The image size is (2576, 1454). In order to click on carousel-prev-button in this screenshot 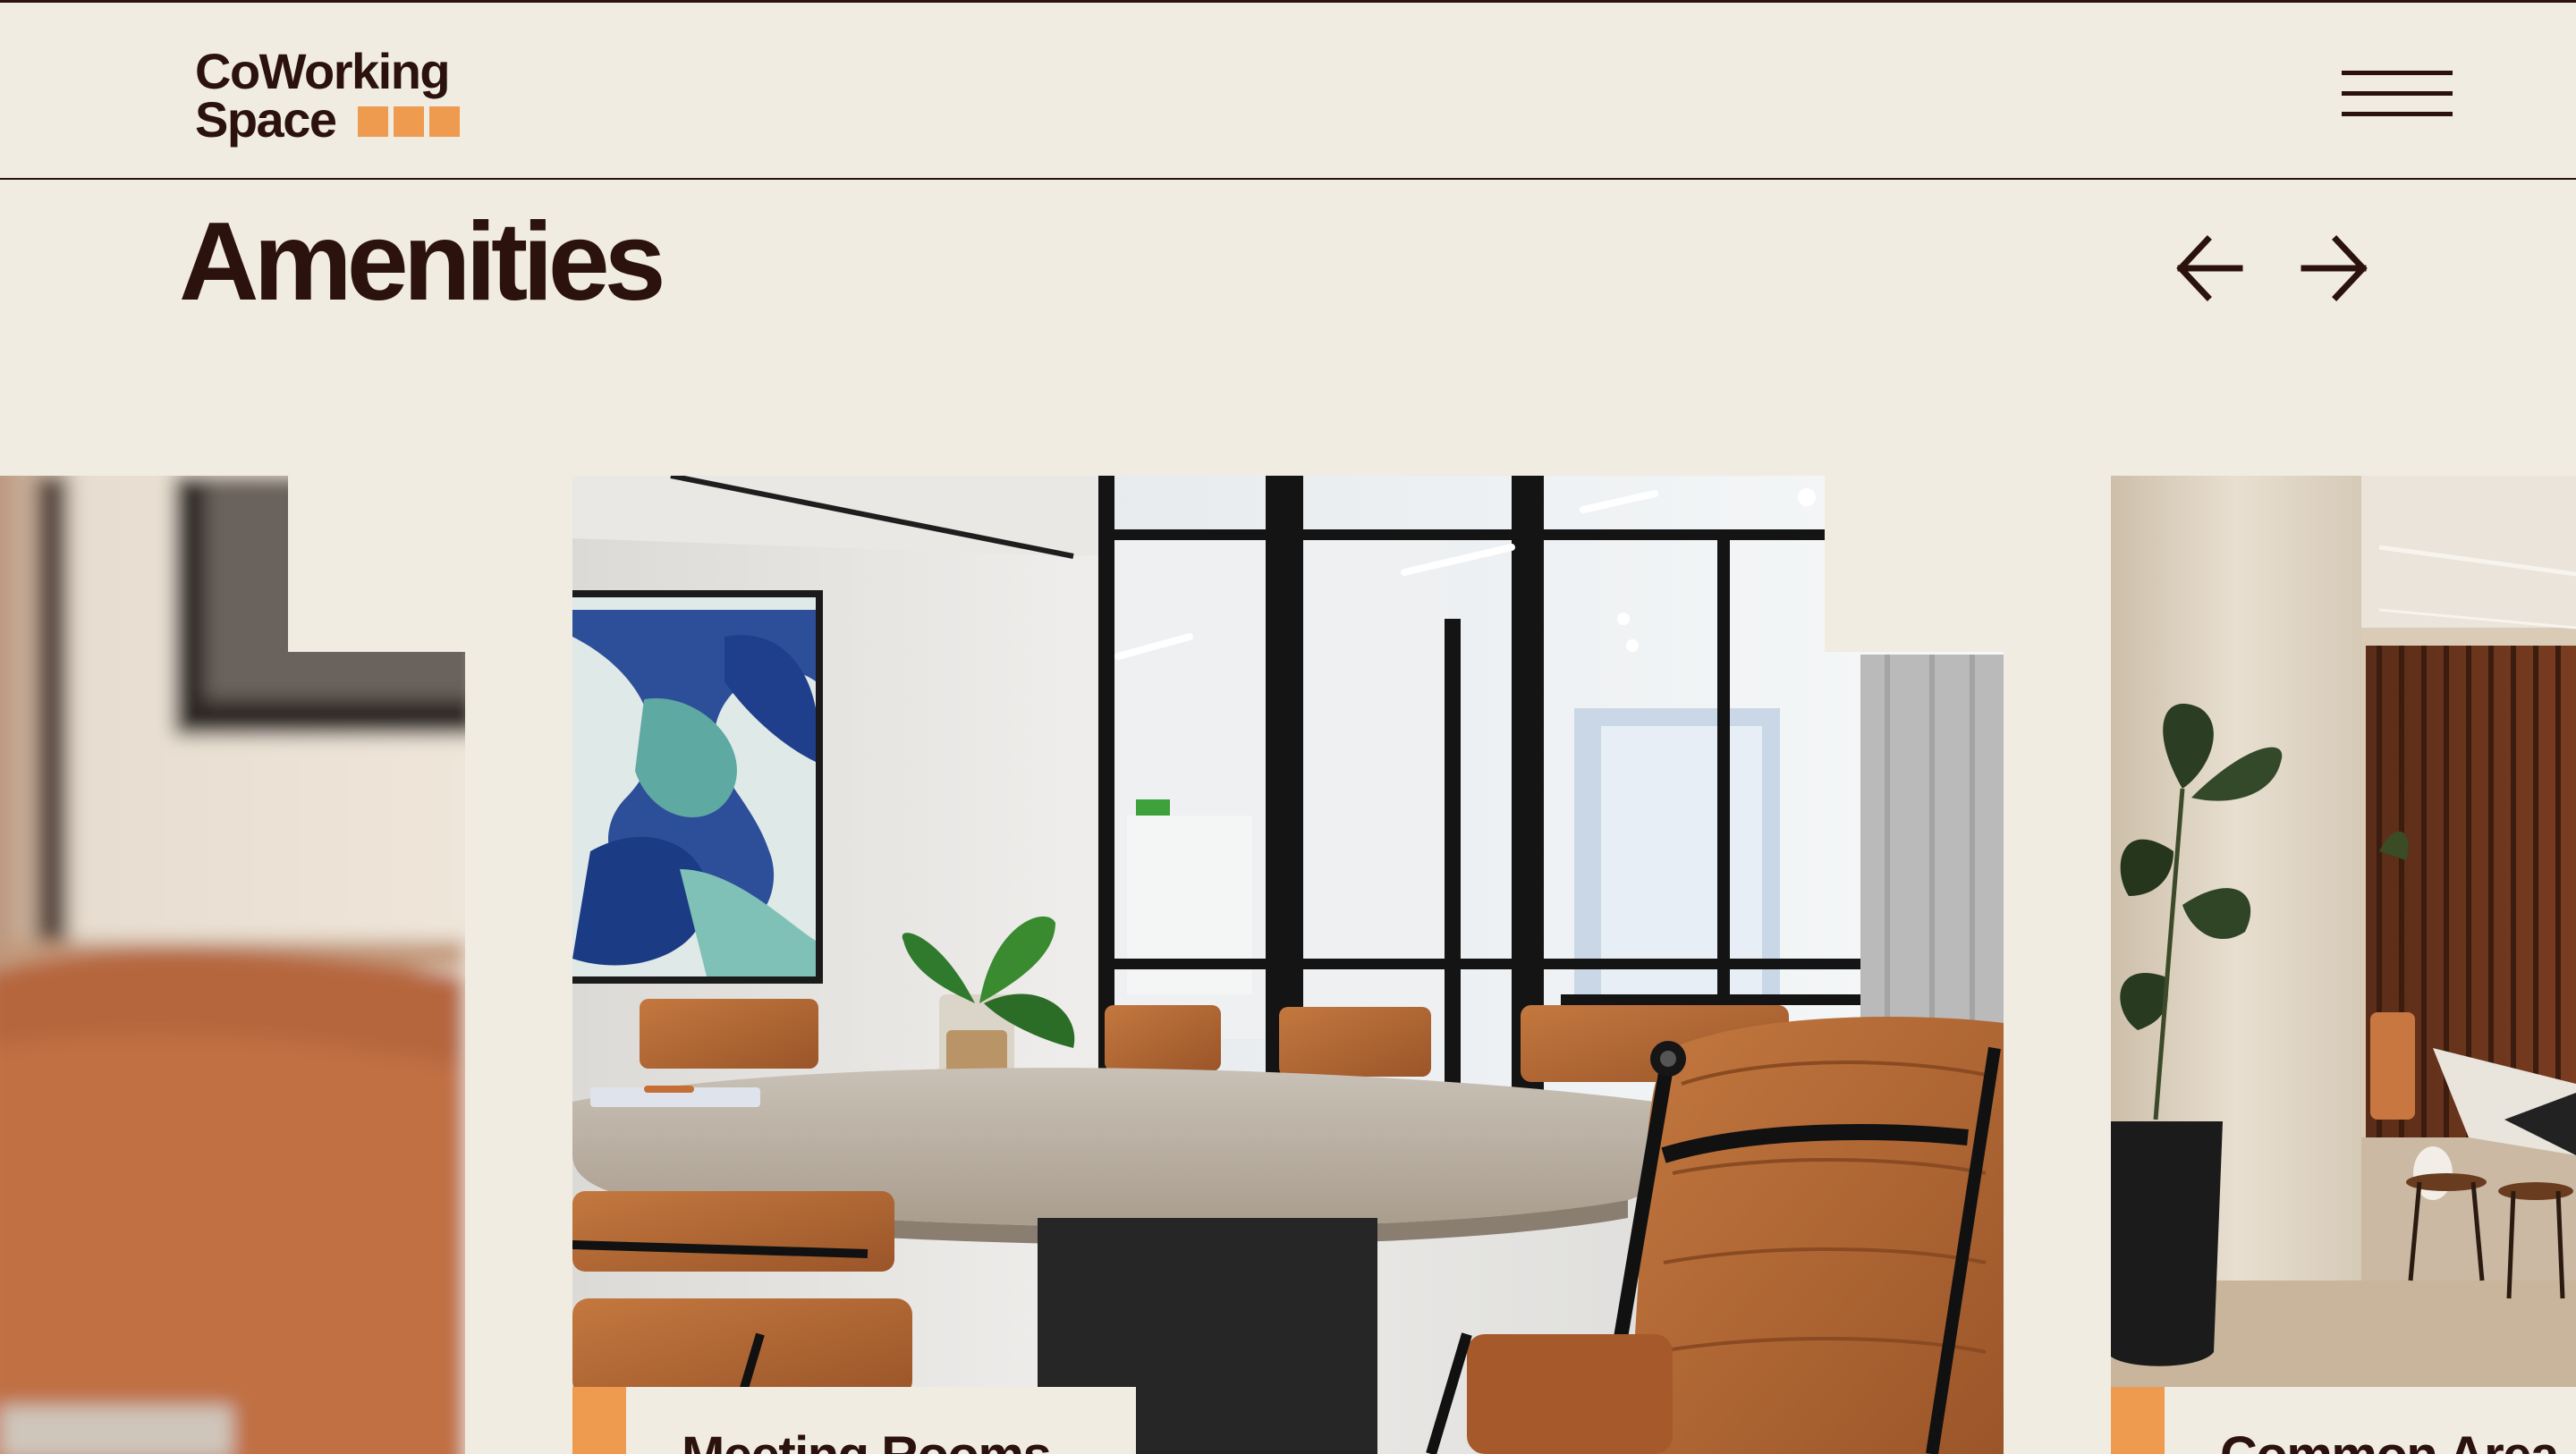, I will do `click(2209, 268)`.